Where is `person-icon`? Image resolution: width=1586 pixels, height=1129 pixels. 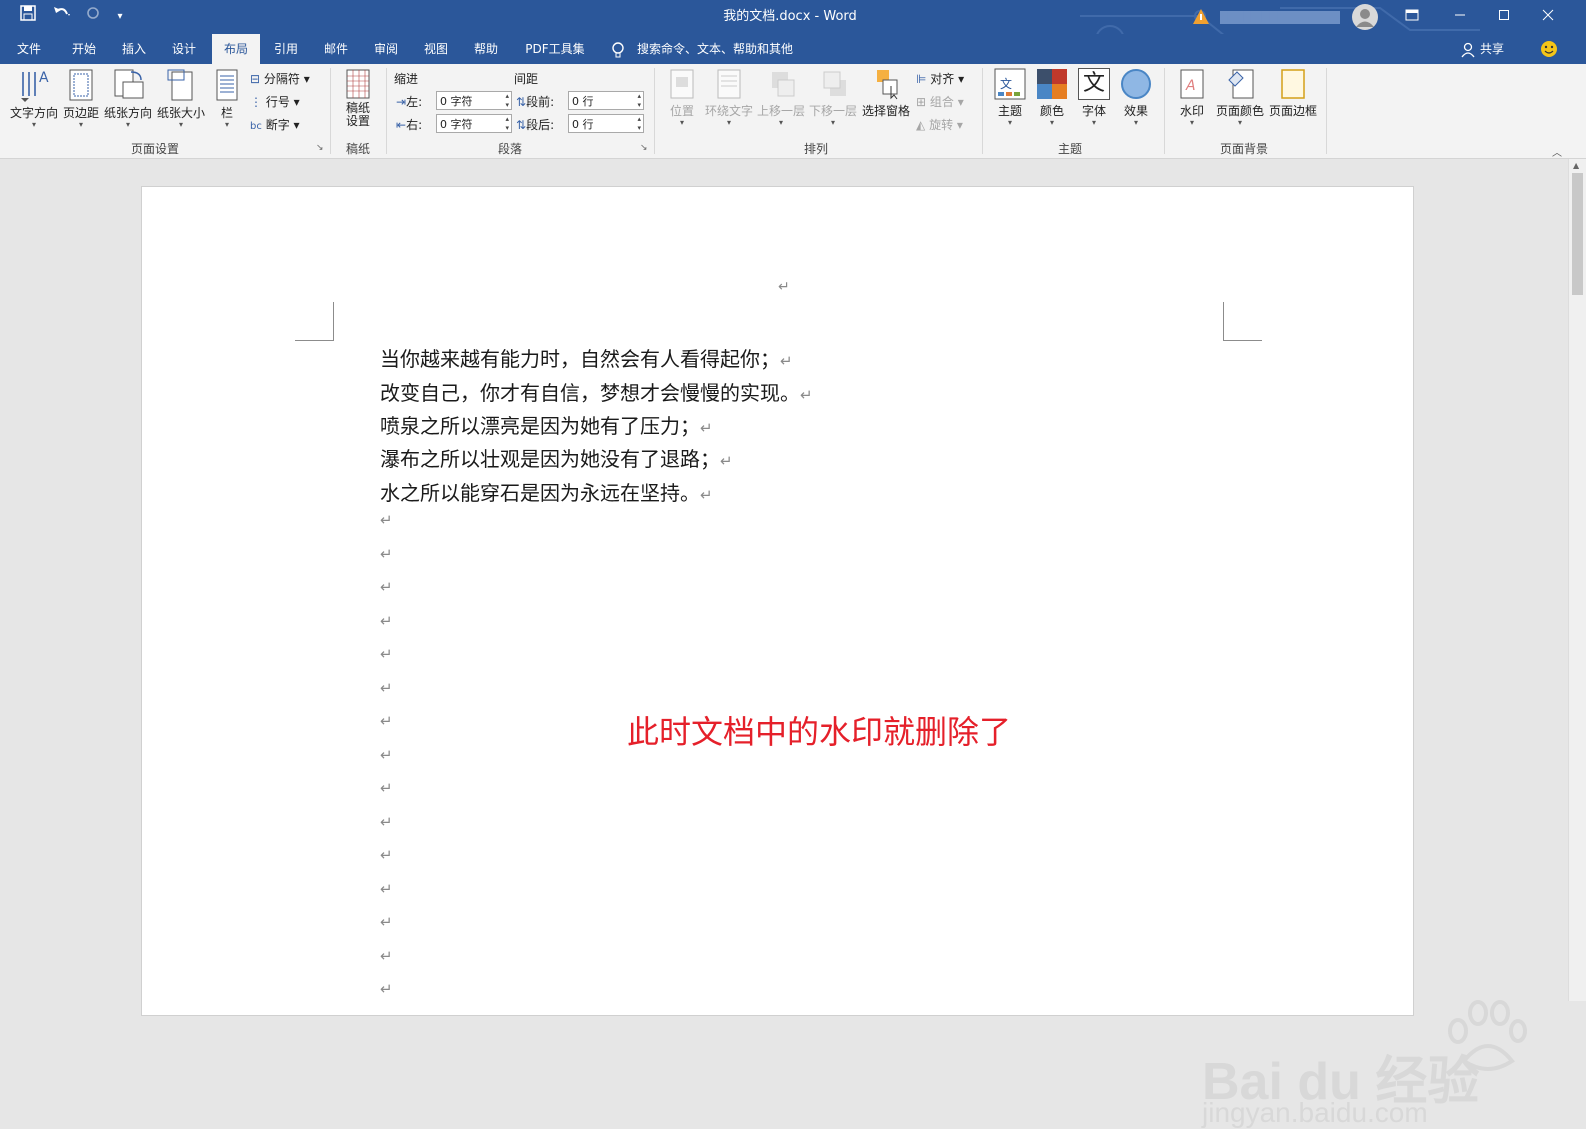
person-icon is located at coordinates (1468, 50).